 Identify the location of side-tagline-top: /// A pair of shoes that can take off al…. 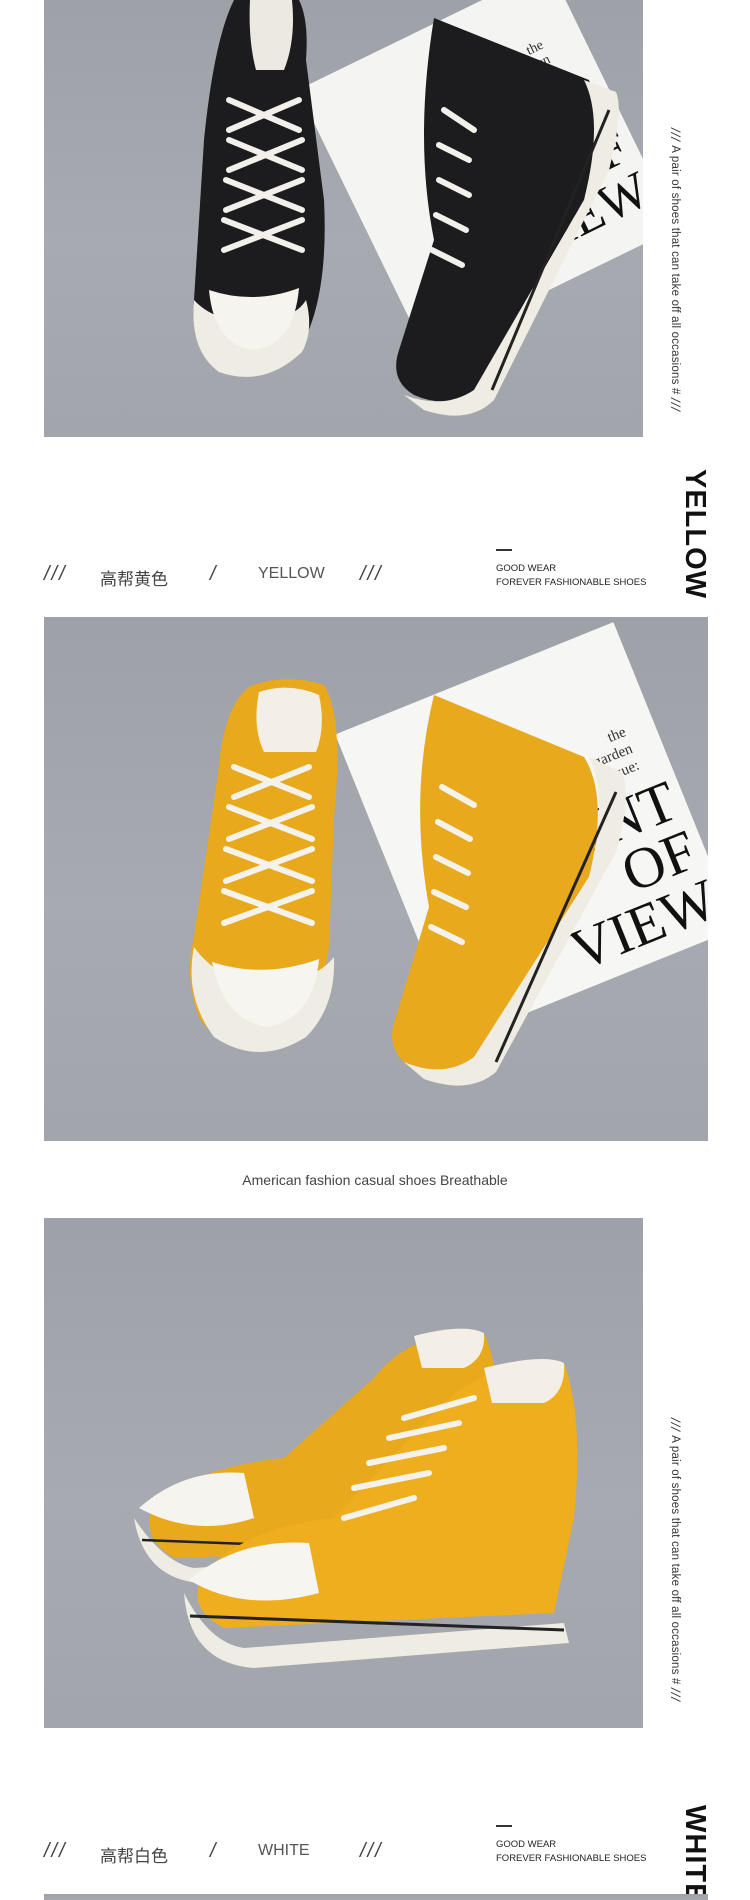
(675, 270).